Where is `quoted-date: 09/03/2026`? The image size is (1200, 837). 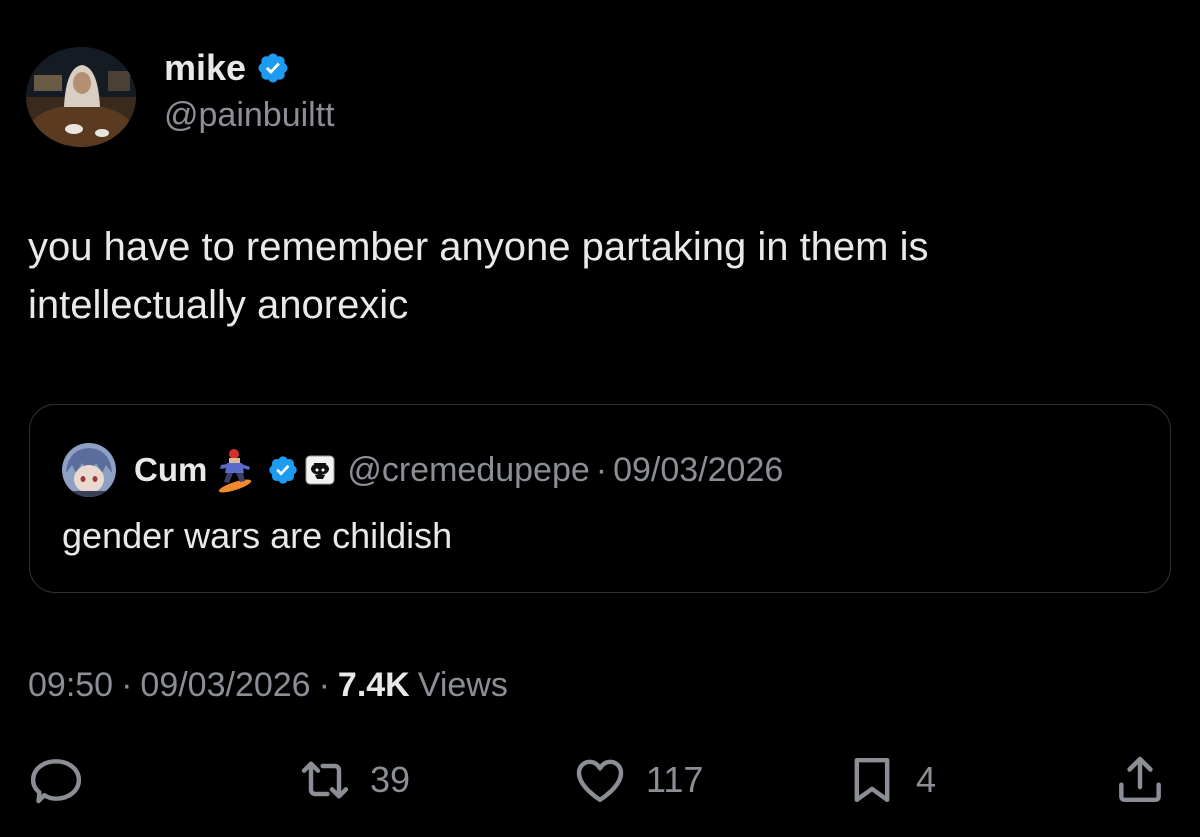 quoted-date: 09/03/2026 is located at coordinates (698, 470).